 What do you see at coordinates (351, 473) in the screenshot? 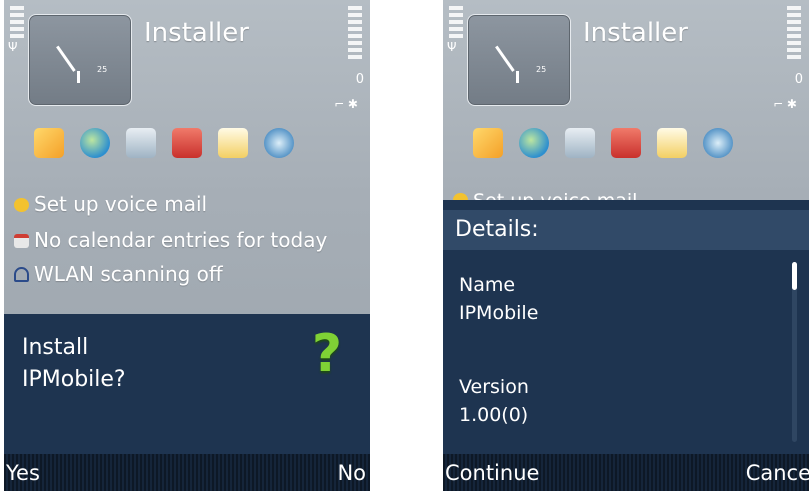
I see `no-softkey: No` at bounding box center [351, 473].